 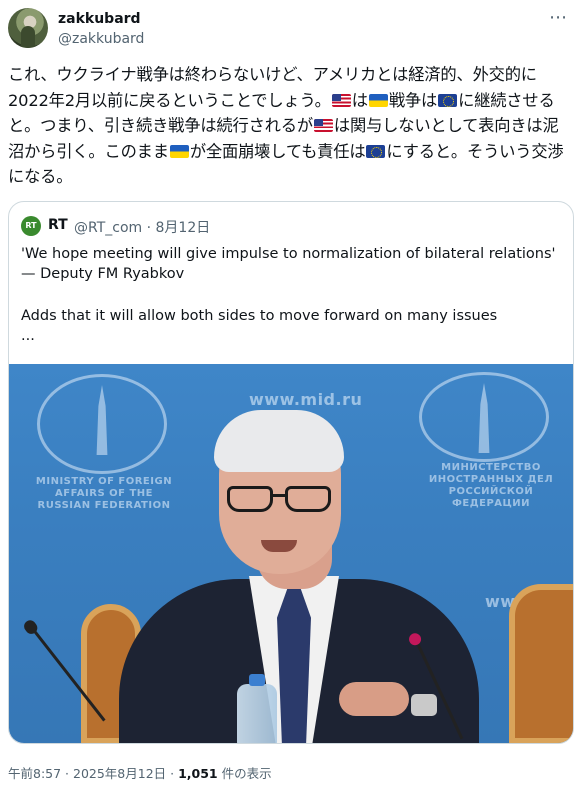 I want to click on chair, so click(x=541, y=663).